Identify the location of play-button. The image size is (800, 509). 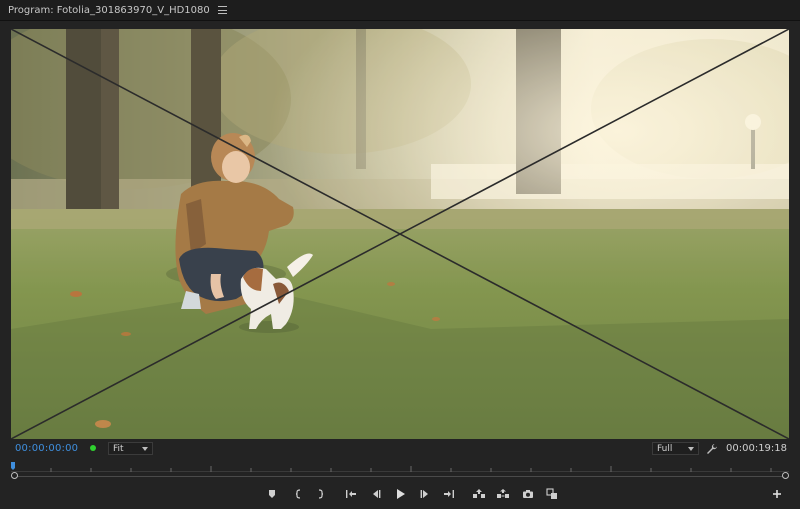
(400, 494).